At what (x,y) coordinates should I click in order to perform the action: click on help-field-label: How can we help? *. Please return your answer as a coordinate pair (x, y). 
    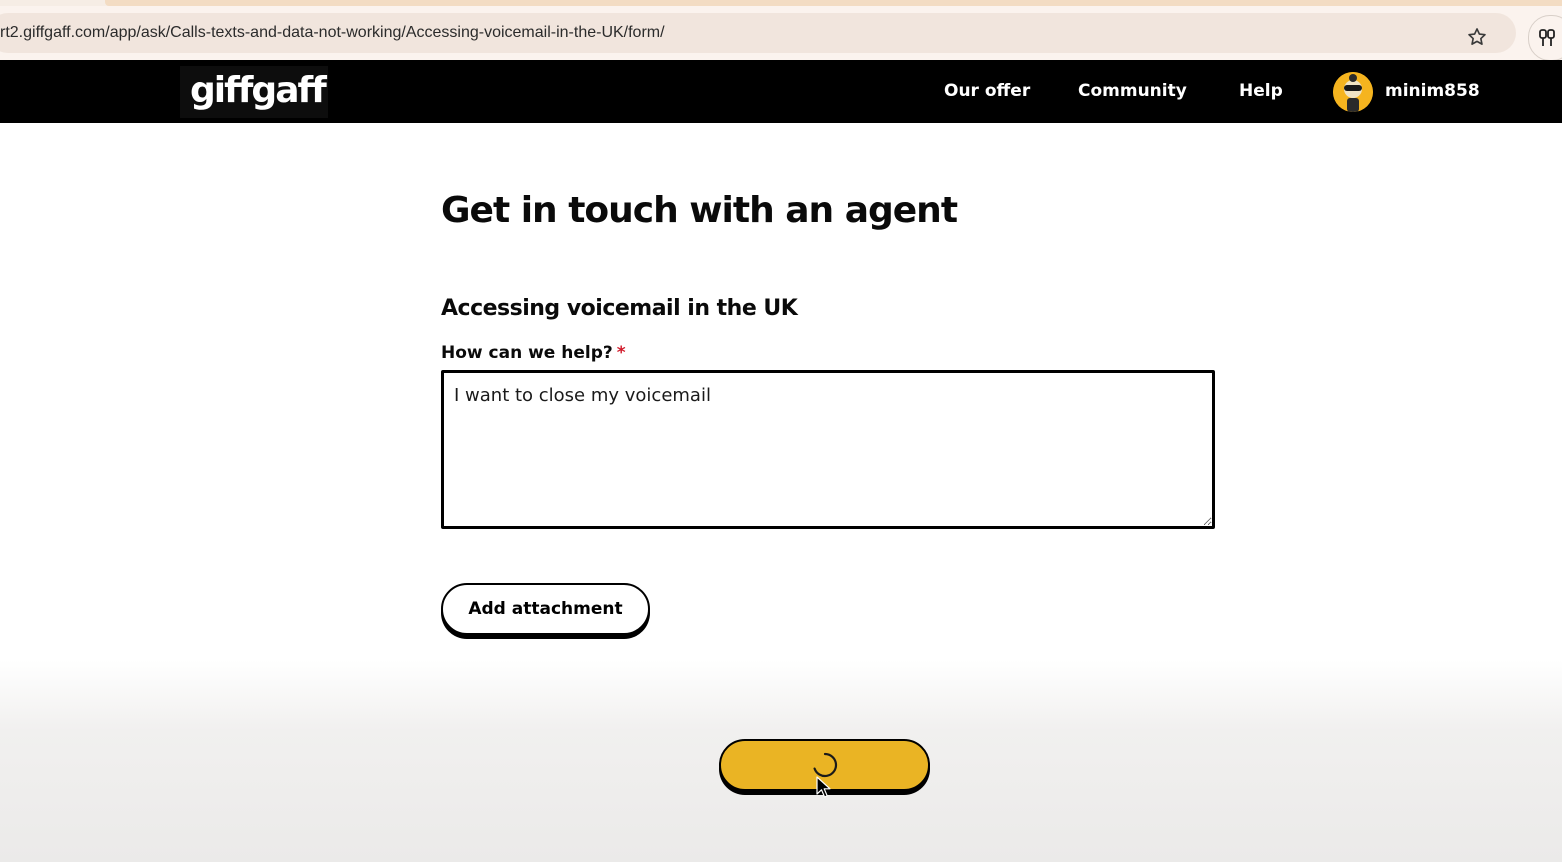
    Looking at the image, I should click on (533, 353).